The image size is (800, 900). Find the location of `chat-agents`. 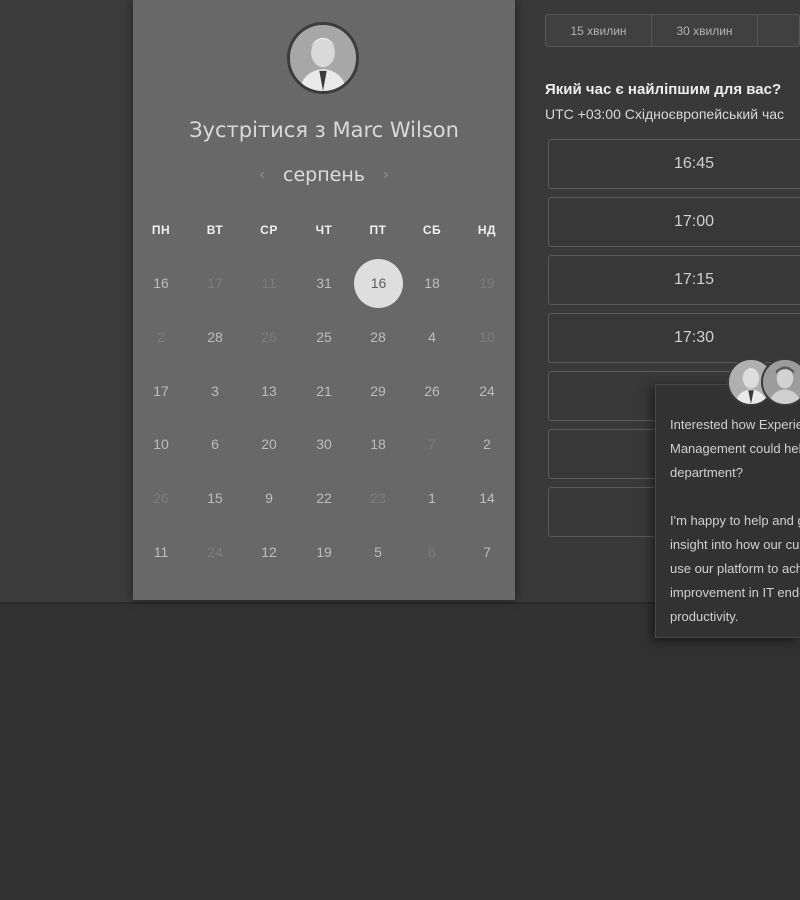

chat-agents is located at coordinates (763, 383).